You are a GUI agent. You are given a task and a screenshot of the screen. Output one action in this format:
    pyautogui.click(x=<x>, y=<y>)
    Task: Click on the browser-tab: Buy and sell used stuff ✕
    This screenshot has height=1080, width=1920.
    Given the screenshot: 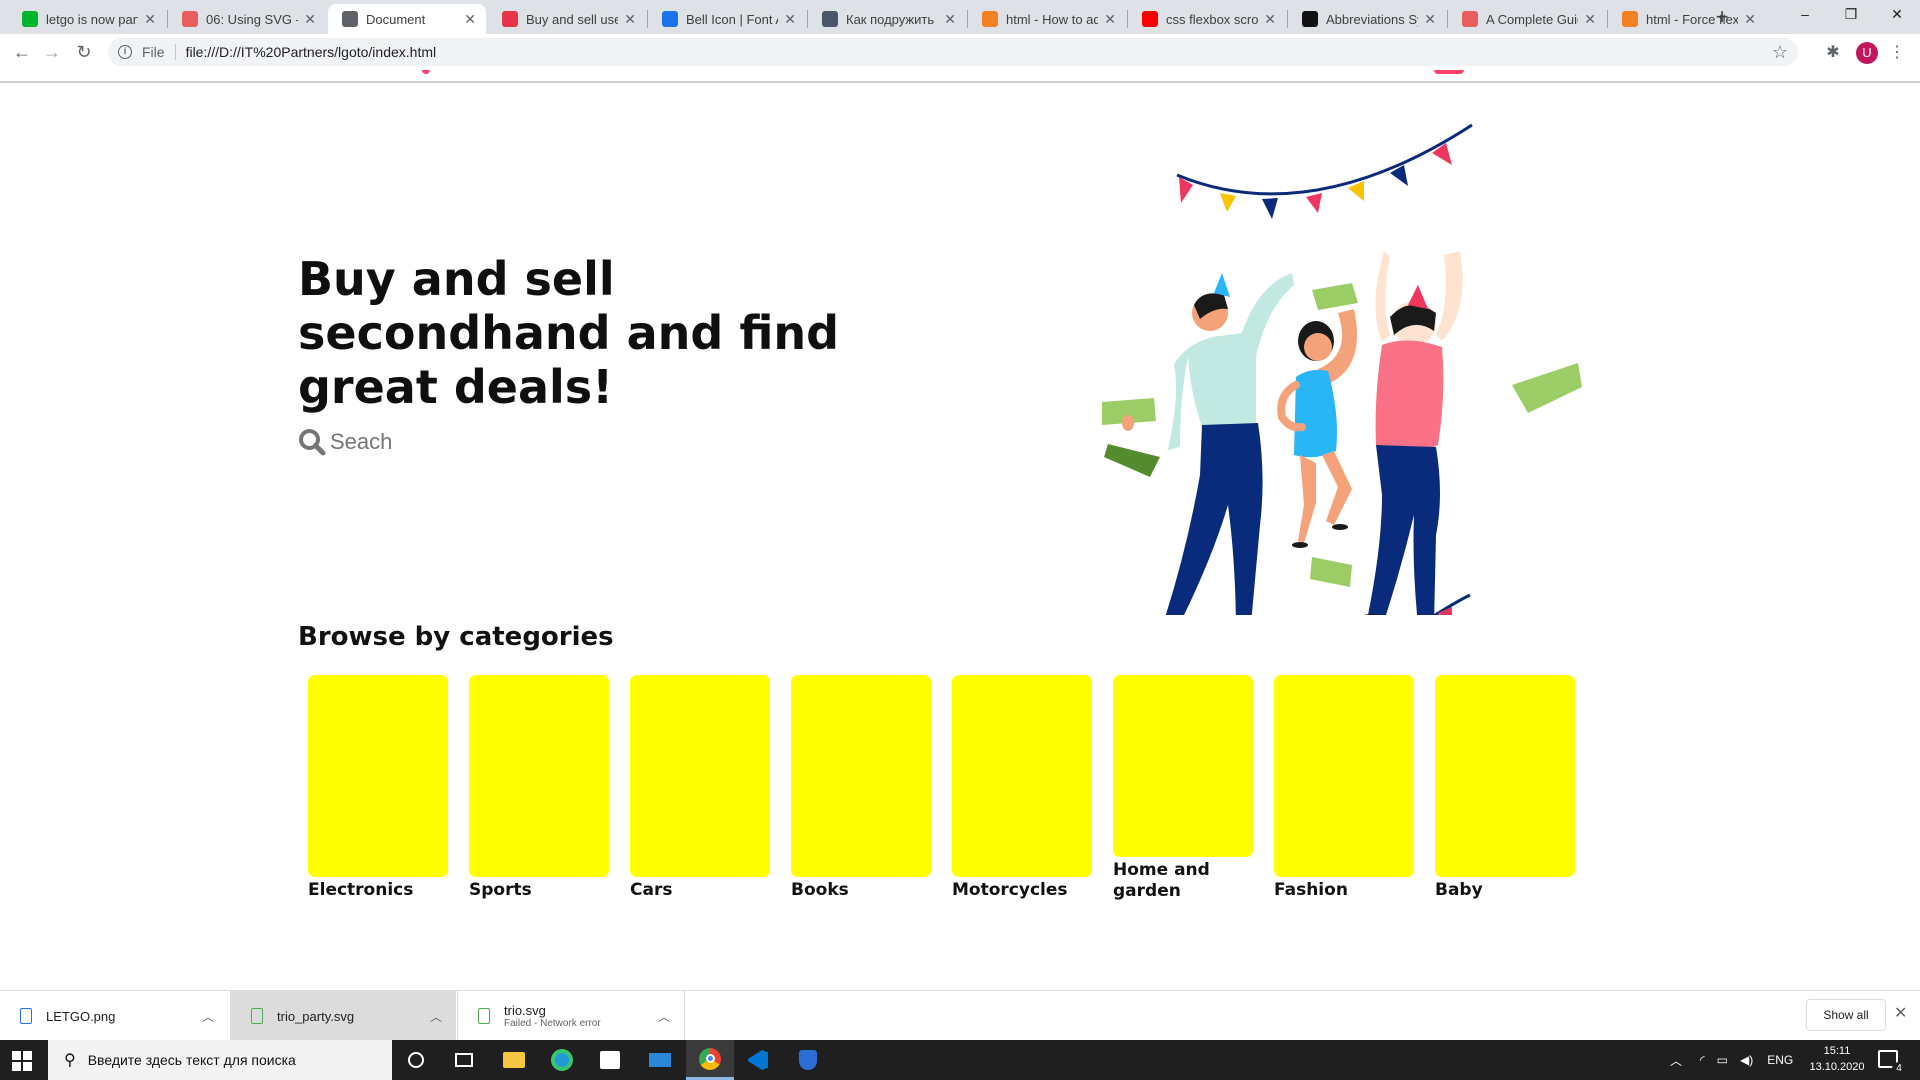 What is the action you would take?
    pyautogui.click(x=567, y=19)
    